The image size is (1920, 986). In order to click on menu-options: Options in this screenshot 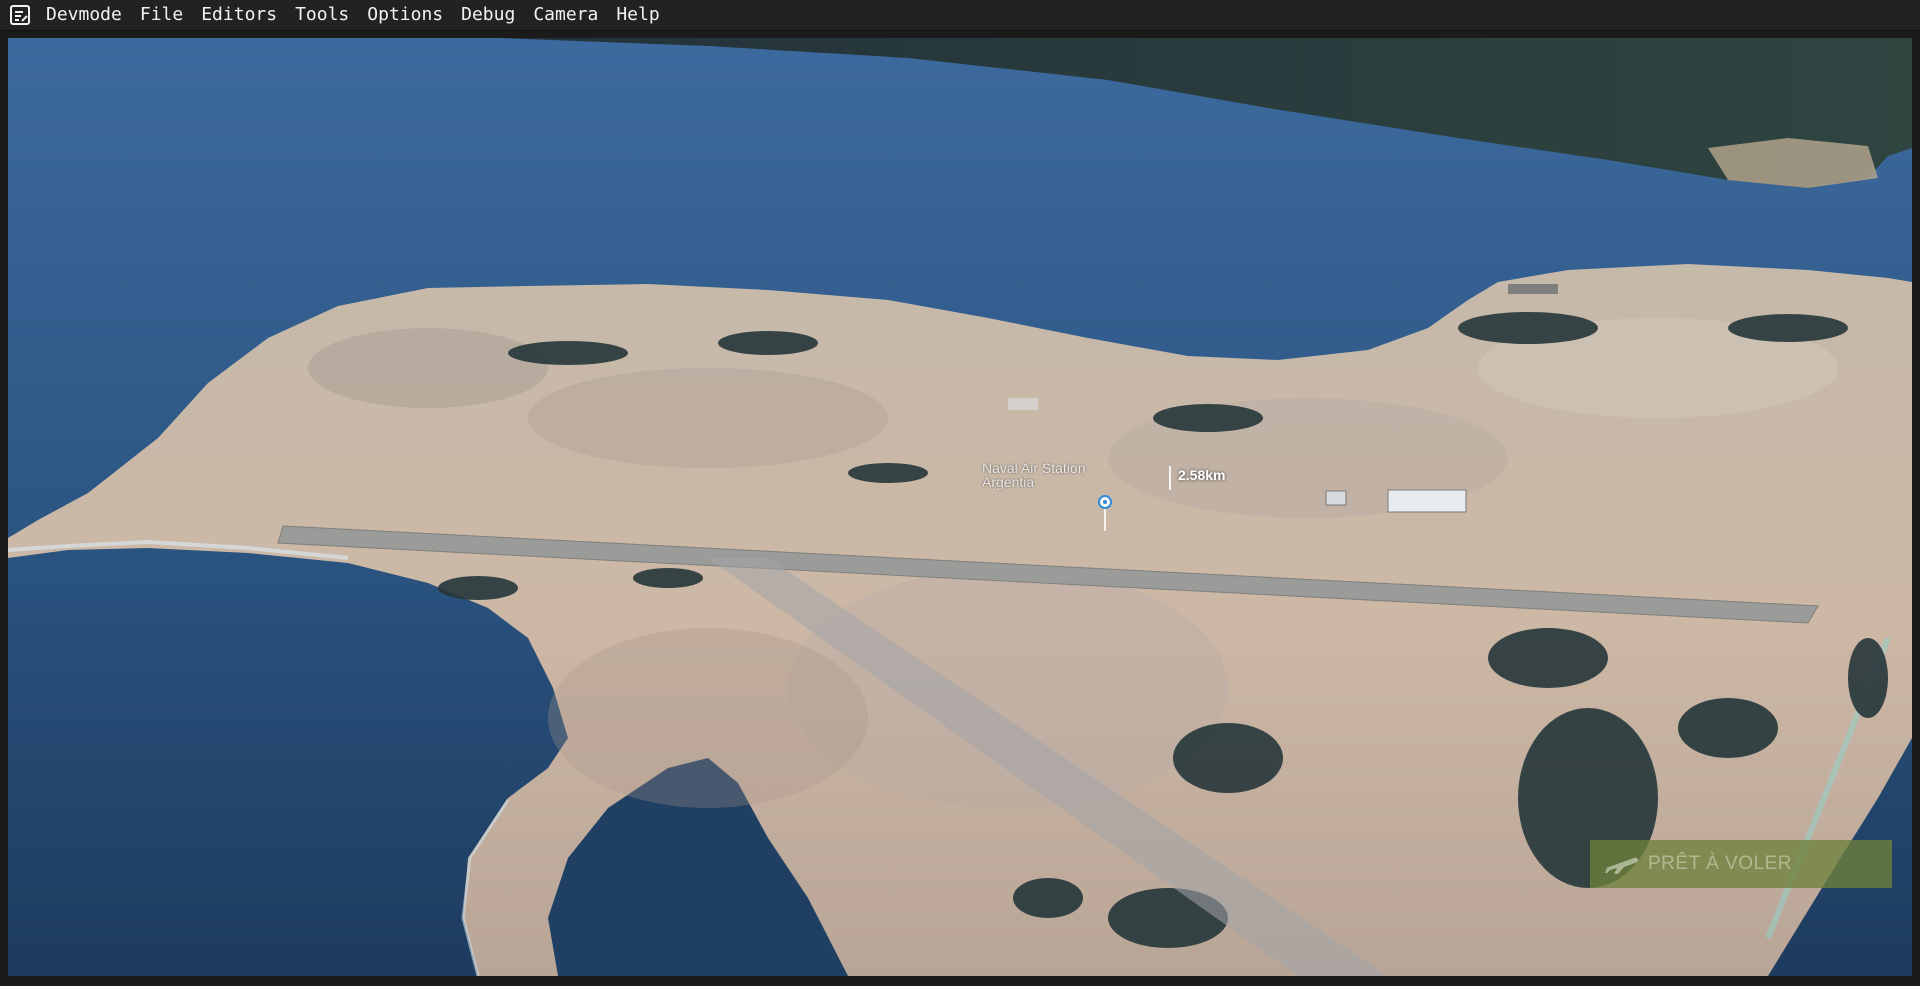, I will do `click(405, 15)`.